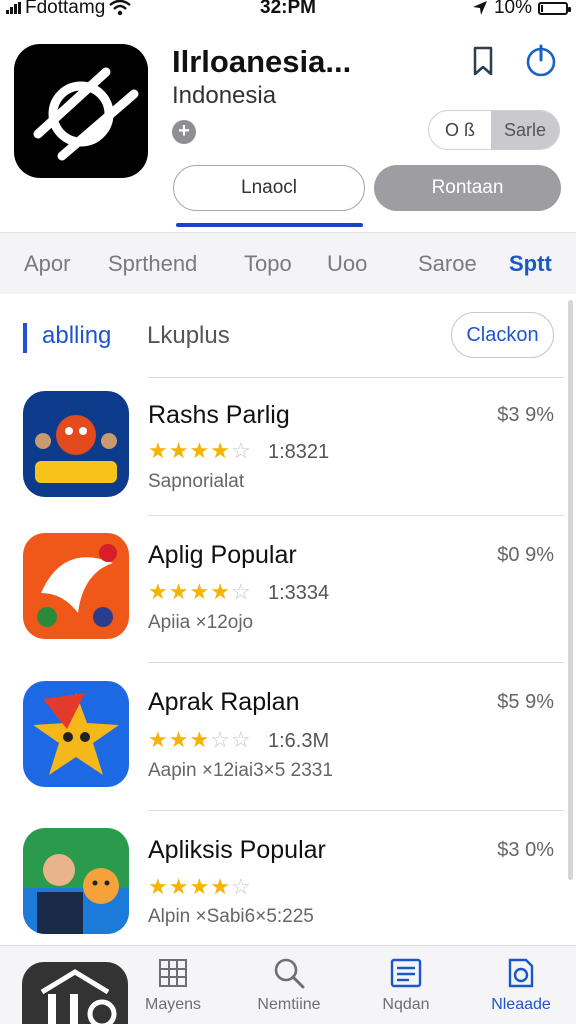  Describe the element at coordinates (530, 264) in the screenshot. I see `tab-6: Sptt` at that location.